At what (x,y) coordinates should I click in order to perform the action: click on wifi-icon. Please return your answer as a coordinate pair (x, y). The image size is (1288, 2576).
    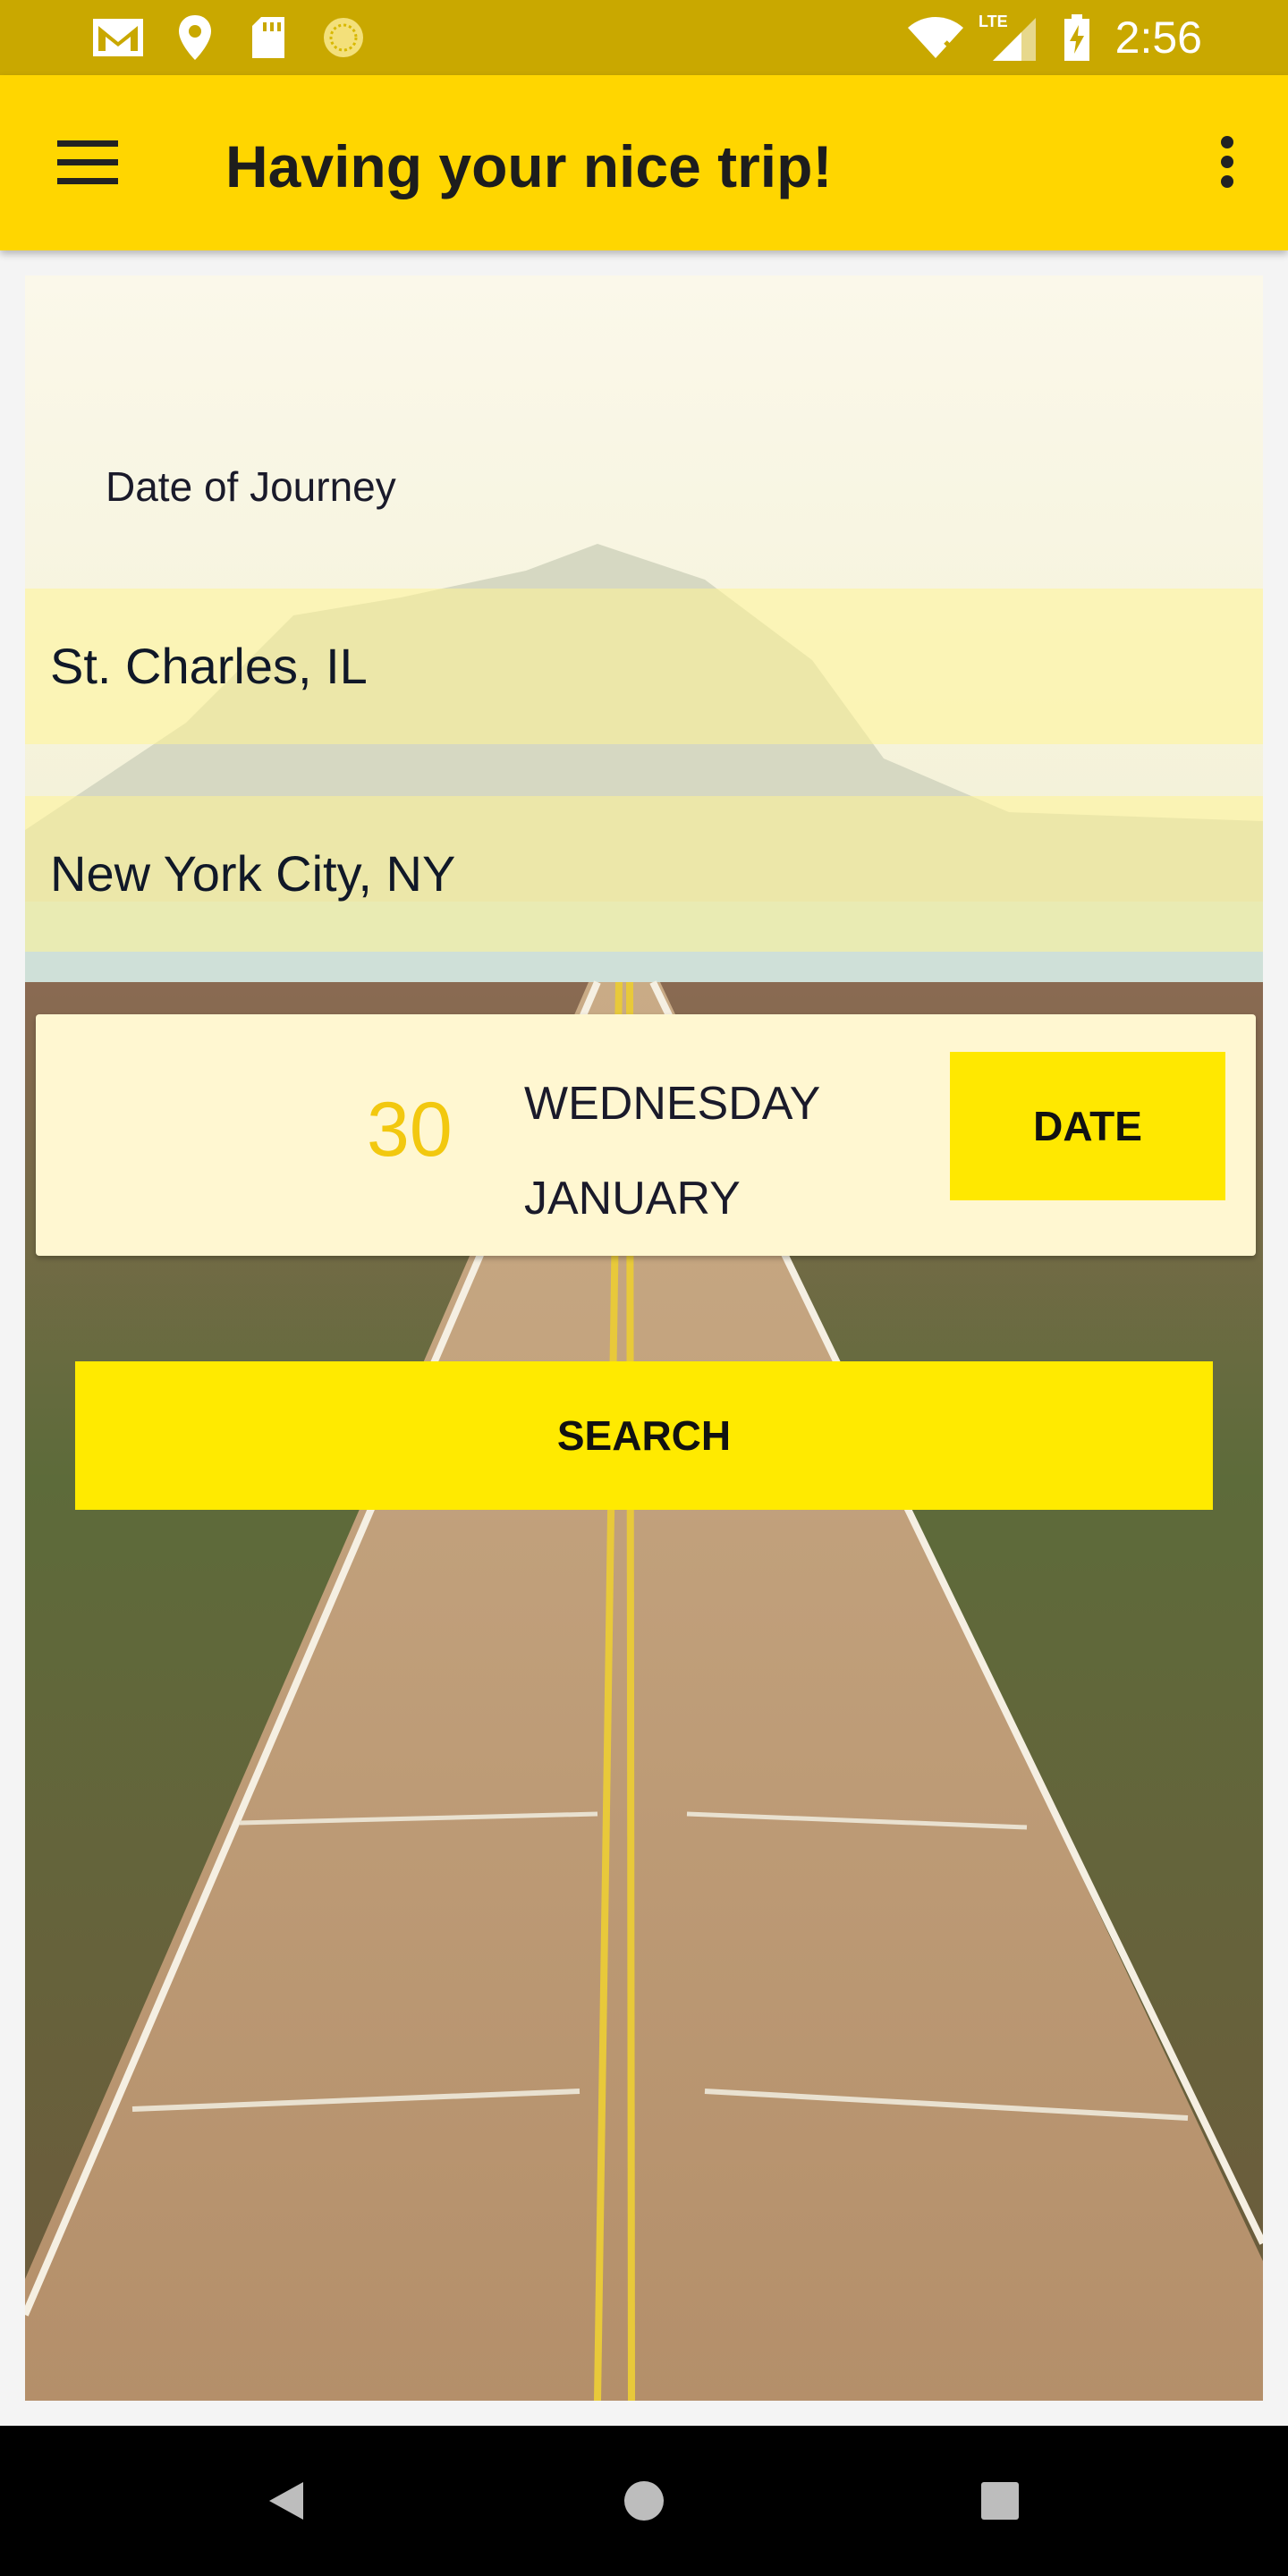
    Looking at the image, I should click on (935, 38).